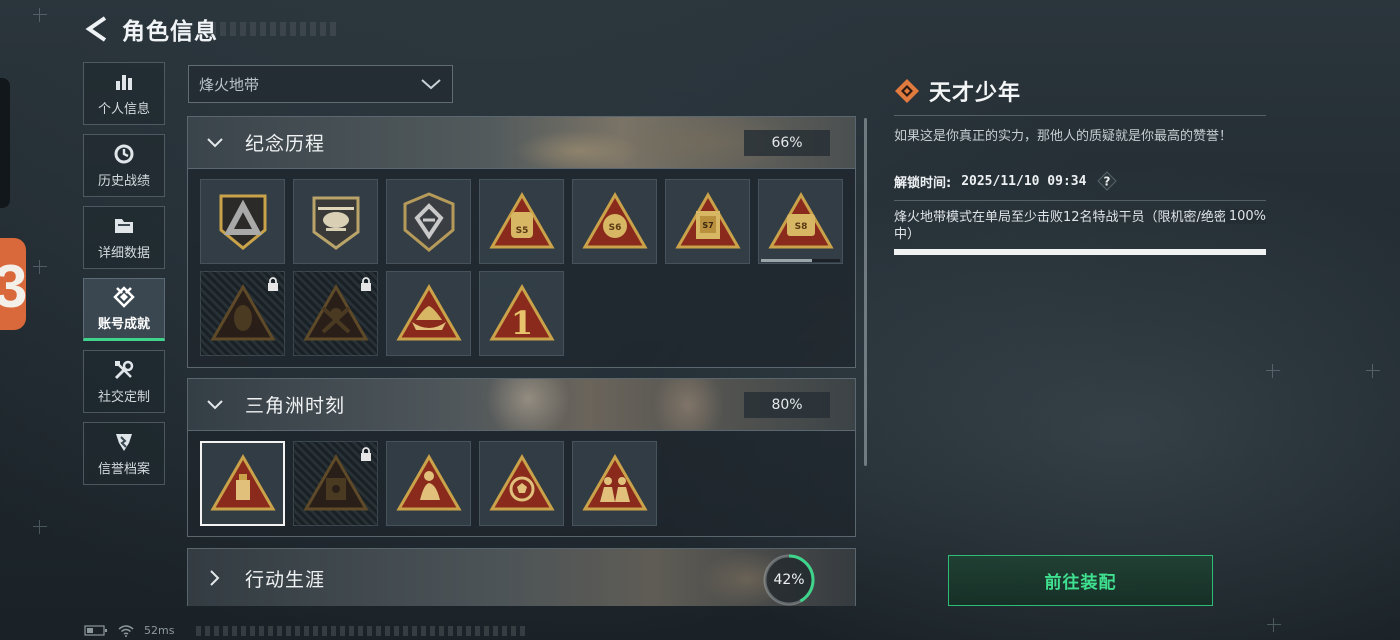  What do you see at coordinates (124, 165) in the screenshot?
I see `nav-item-history: 历史战绩` at bounding box center [124, 165].